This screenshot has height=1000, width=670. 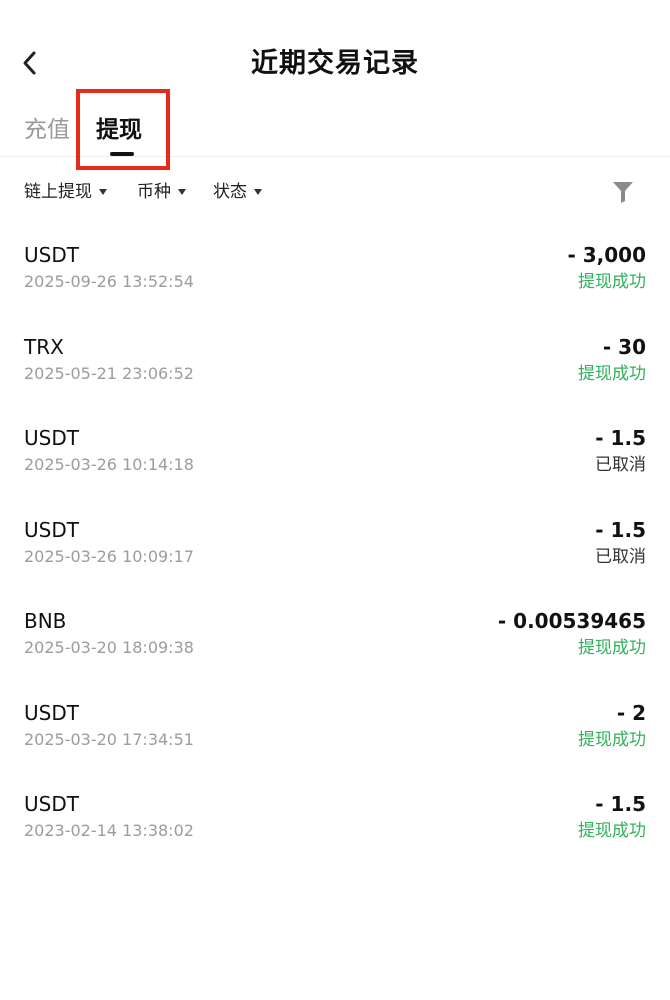 I want to click on transaction-row: USDT 2023-02-14 13:38:02 - 1.5 提现成功, so click(x=335, y=827).